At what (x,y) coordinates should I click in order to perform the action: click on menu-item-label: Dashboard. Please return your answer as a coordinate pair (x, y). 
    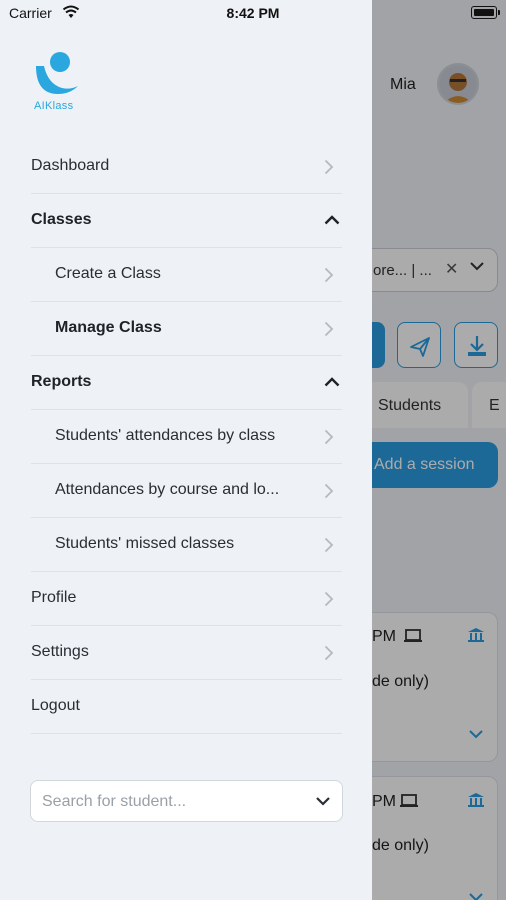
    Looking at the image, I should click on (70, 165).